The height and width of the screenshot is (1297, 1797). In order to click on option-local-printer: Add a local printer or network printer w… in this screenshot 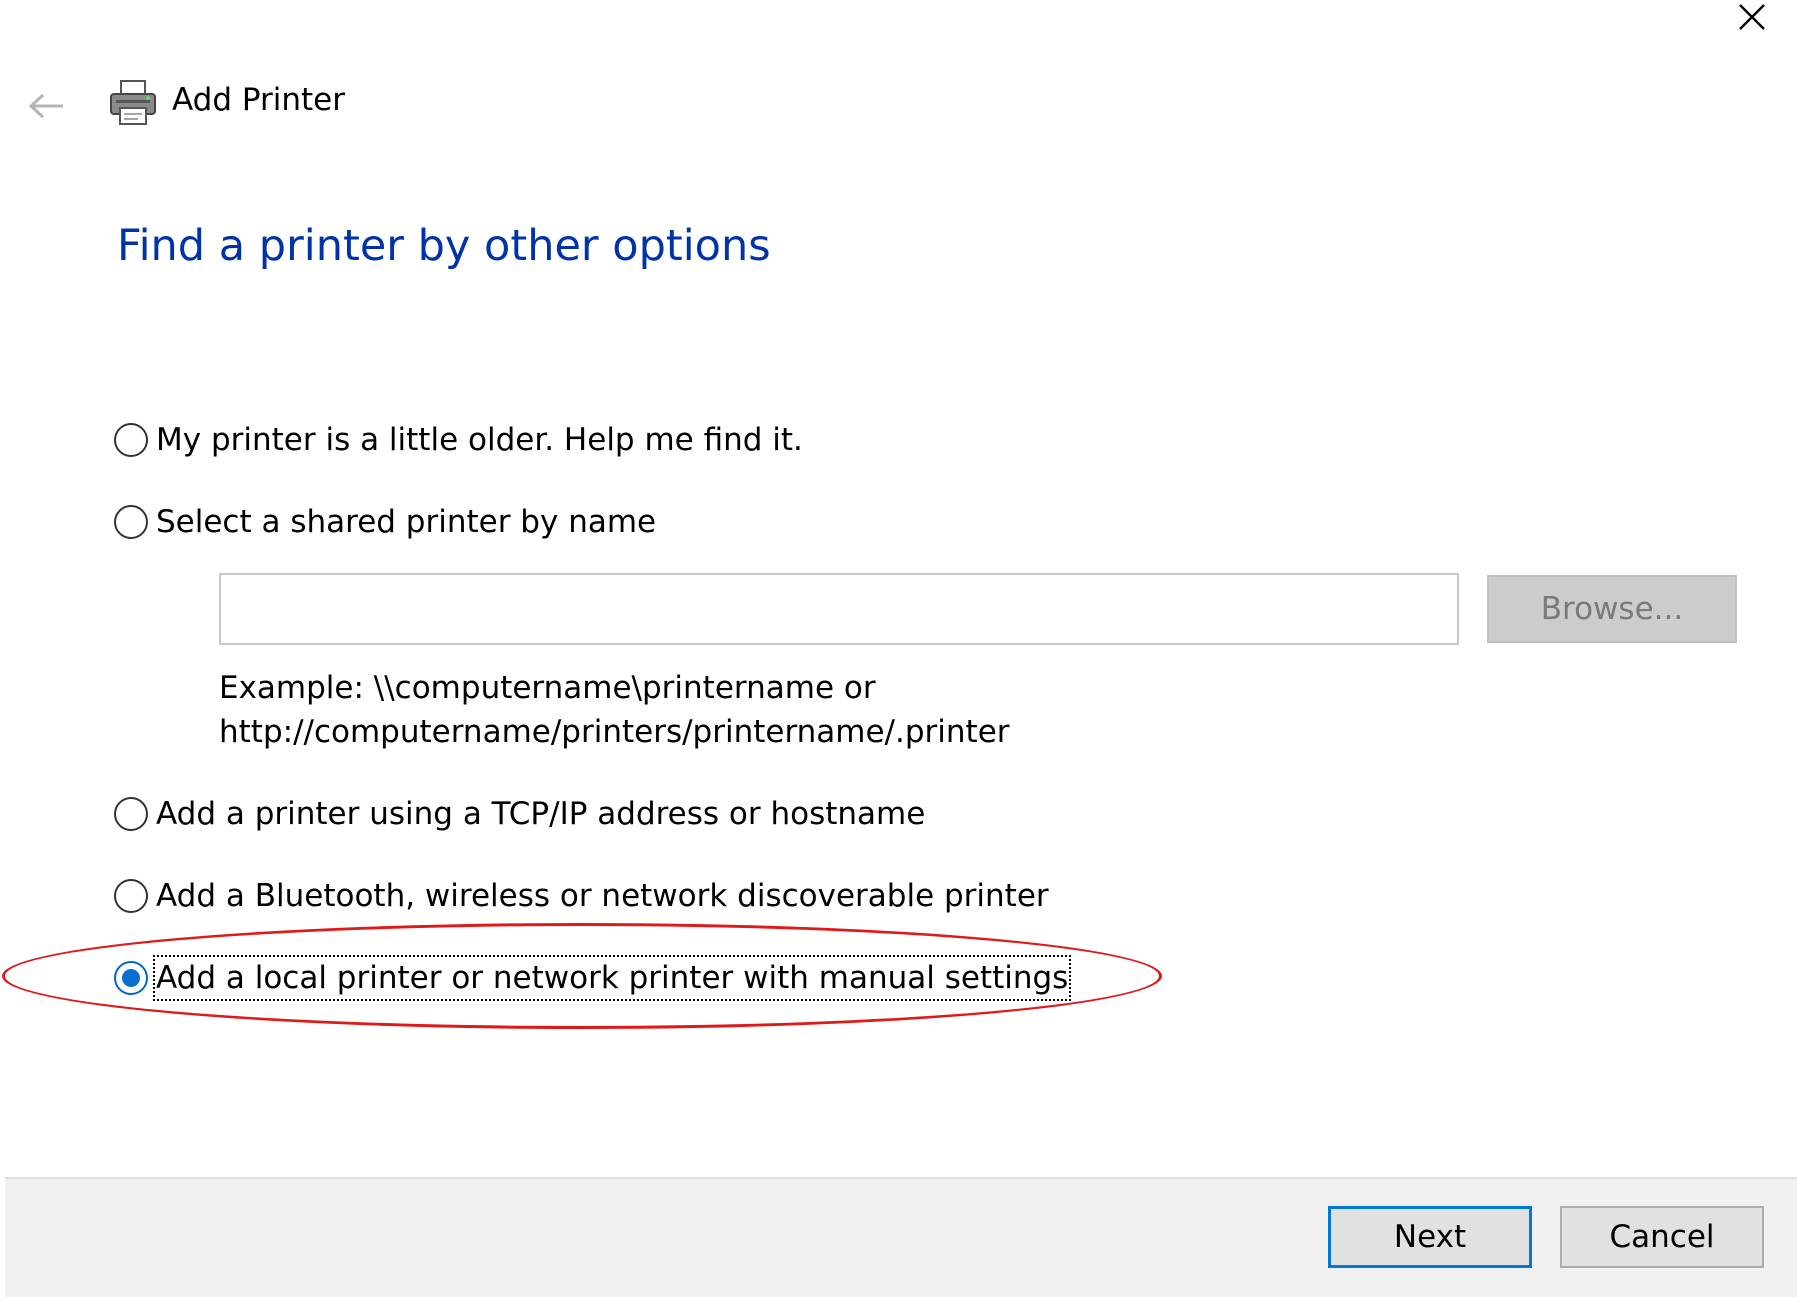, I will do `click(593, 978)`.